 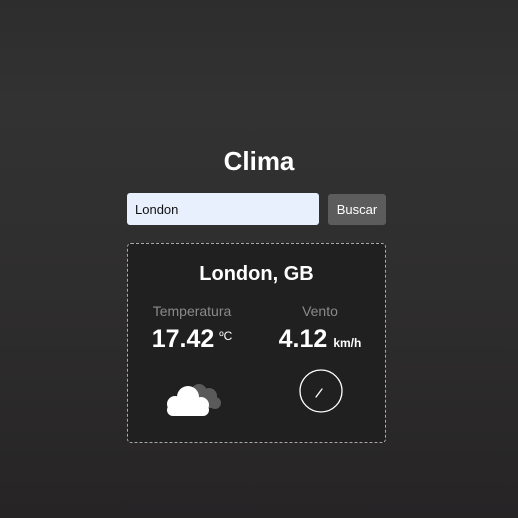 What do you see at coordinates (226, 336) in the screenshot?
I see `temperature-unit: ºC` at bounding box center [226, 336].